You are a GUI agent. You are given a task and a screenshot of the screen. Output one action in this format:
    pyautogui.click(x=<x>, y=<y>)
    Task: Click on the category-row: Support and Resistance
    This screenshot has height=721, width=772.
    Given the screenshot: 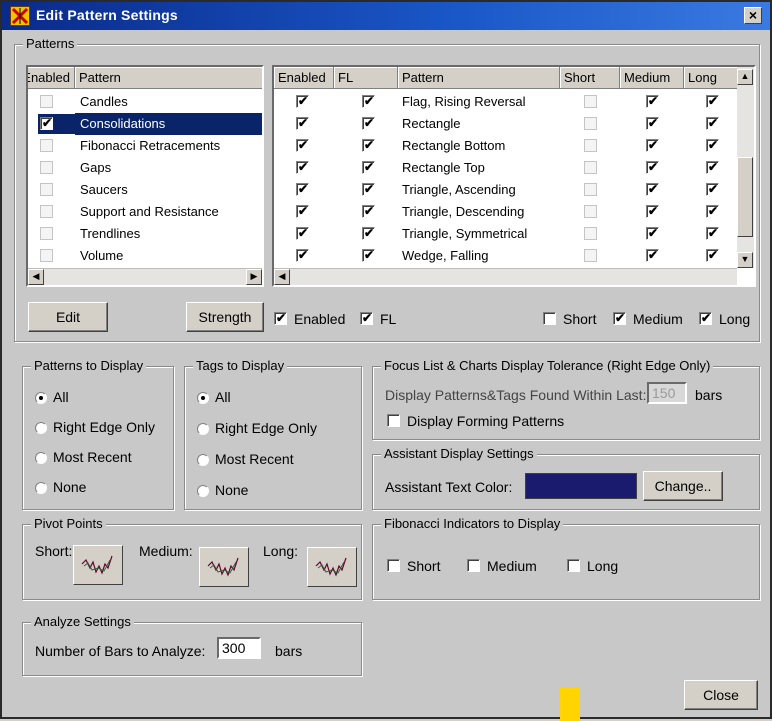 What is the action you would take?
    pyautogui.click(x=145, y=212)
    